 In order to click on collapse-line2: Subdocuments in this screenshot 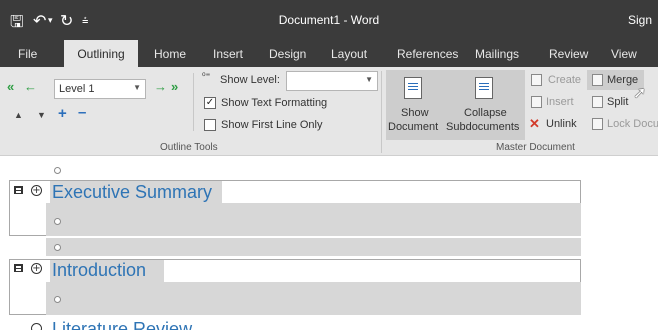, I will do `click(482, 127)`.